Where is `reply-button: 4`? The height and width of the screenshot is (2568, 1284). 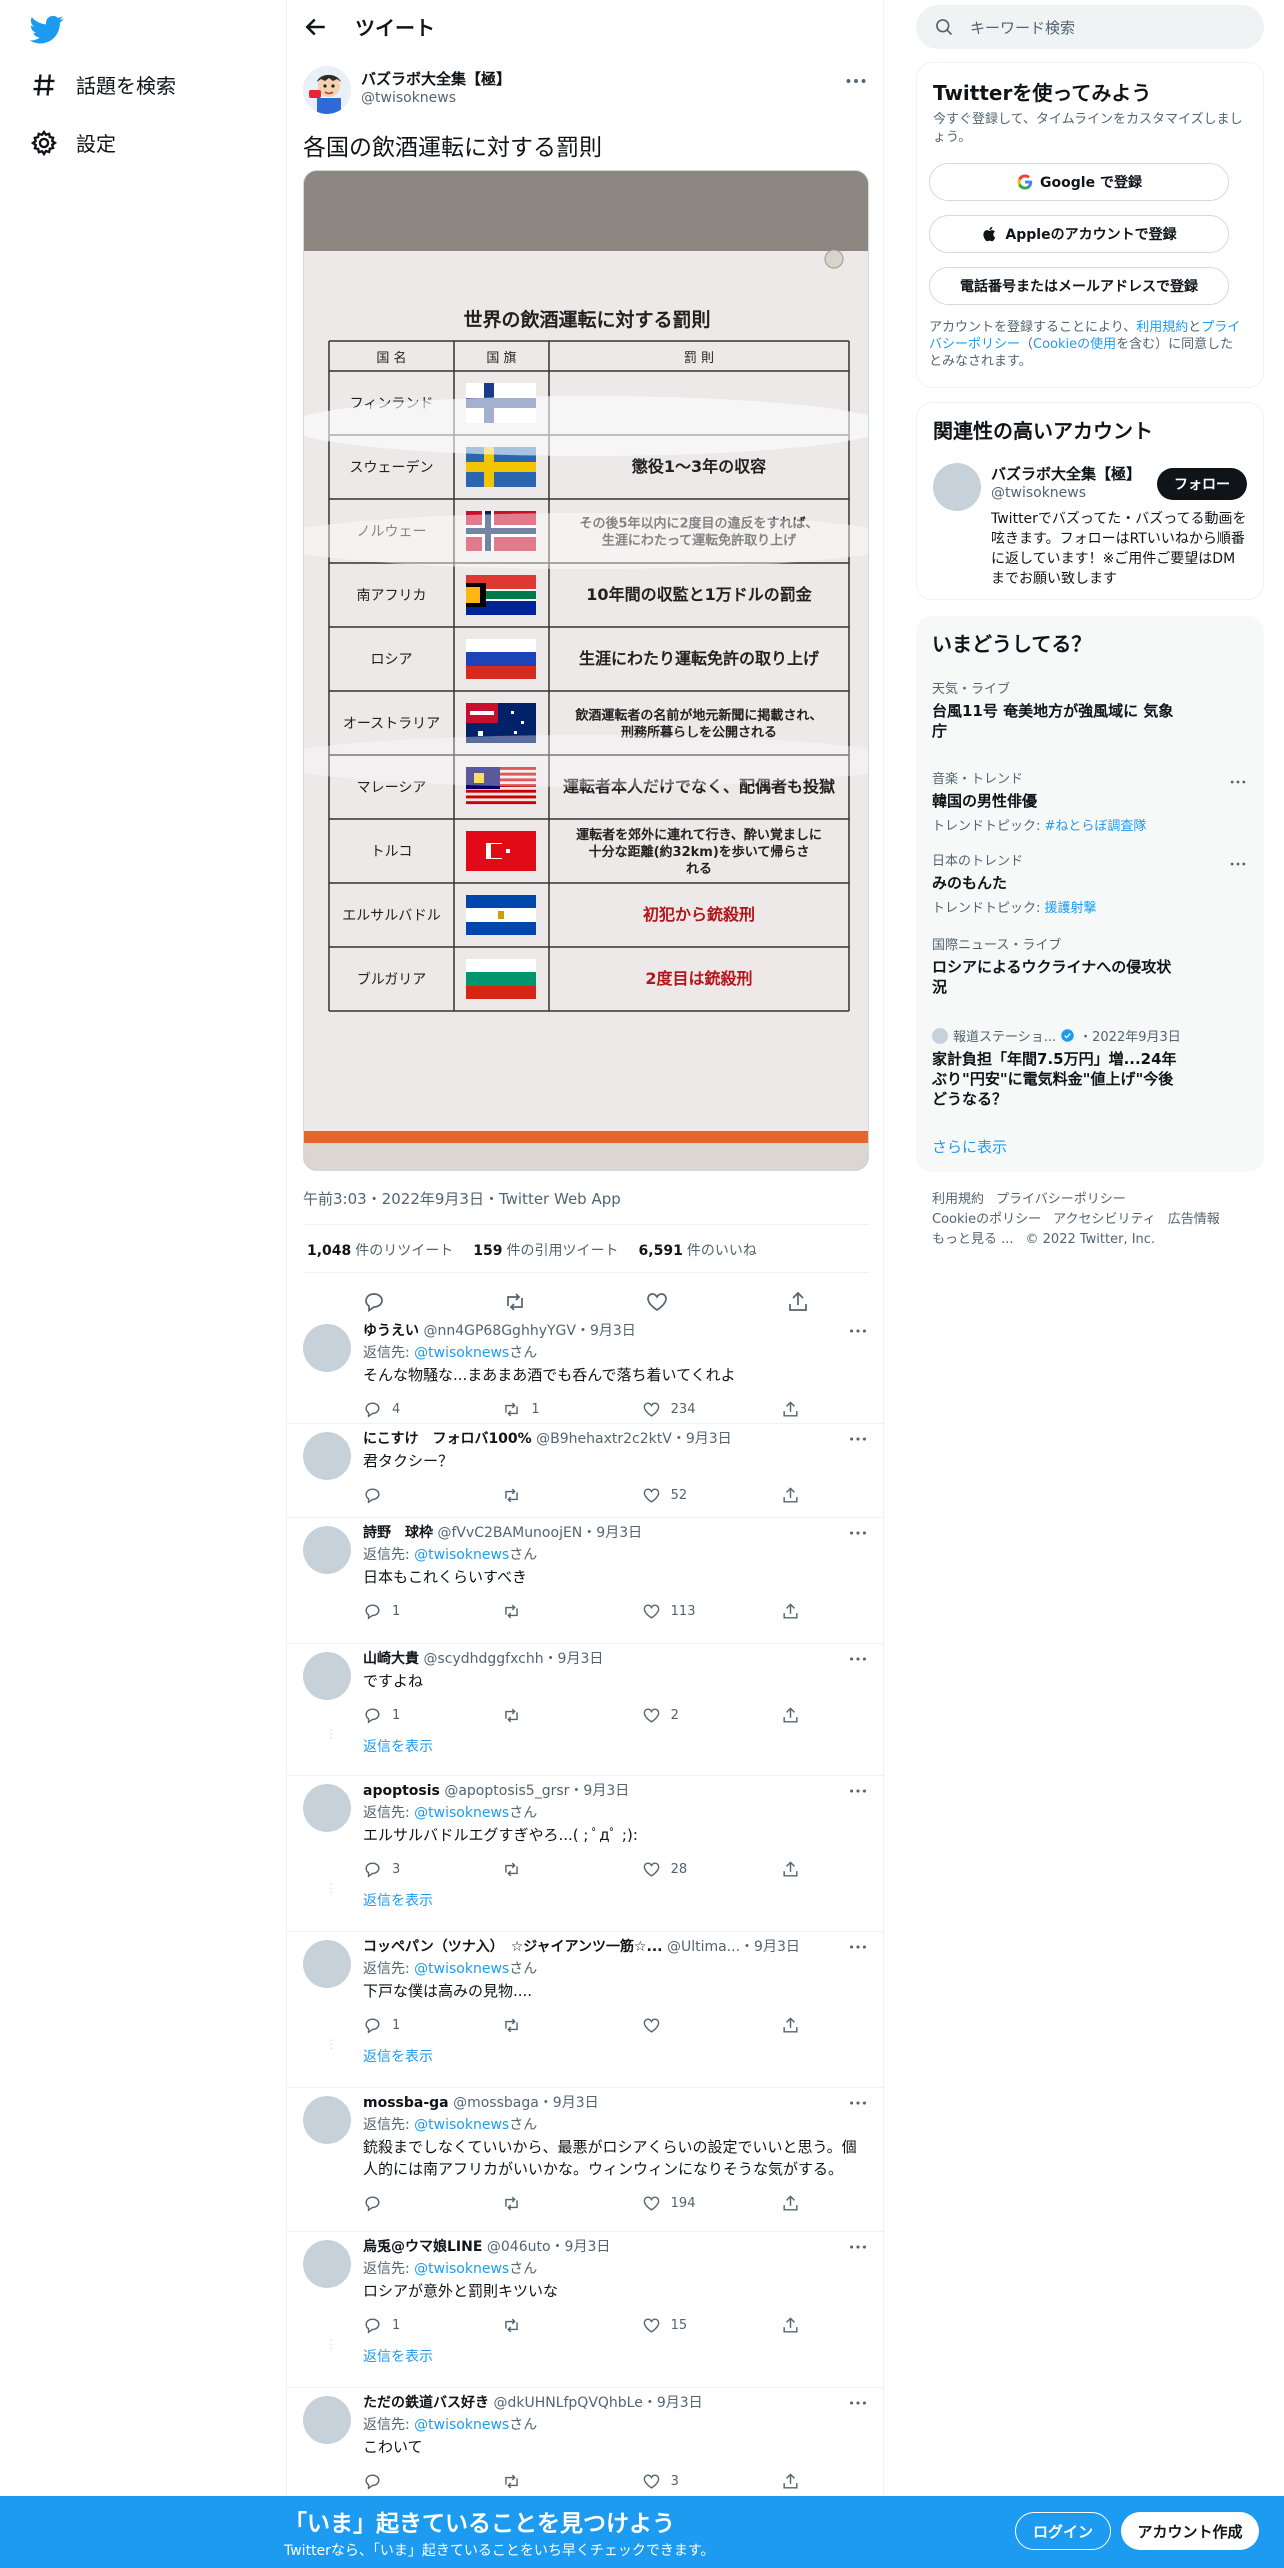
reply-button: 4 is located at coordinates (408, 1409).